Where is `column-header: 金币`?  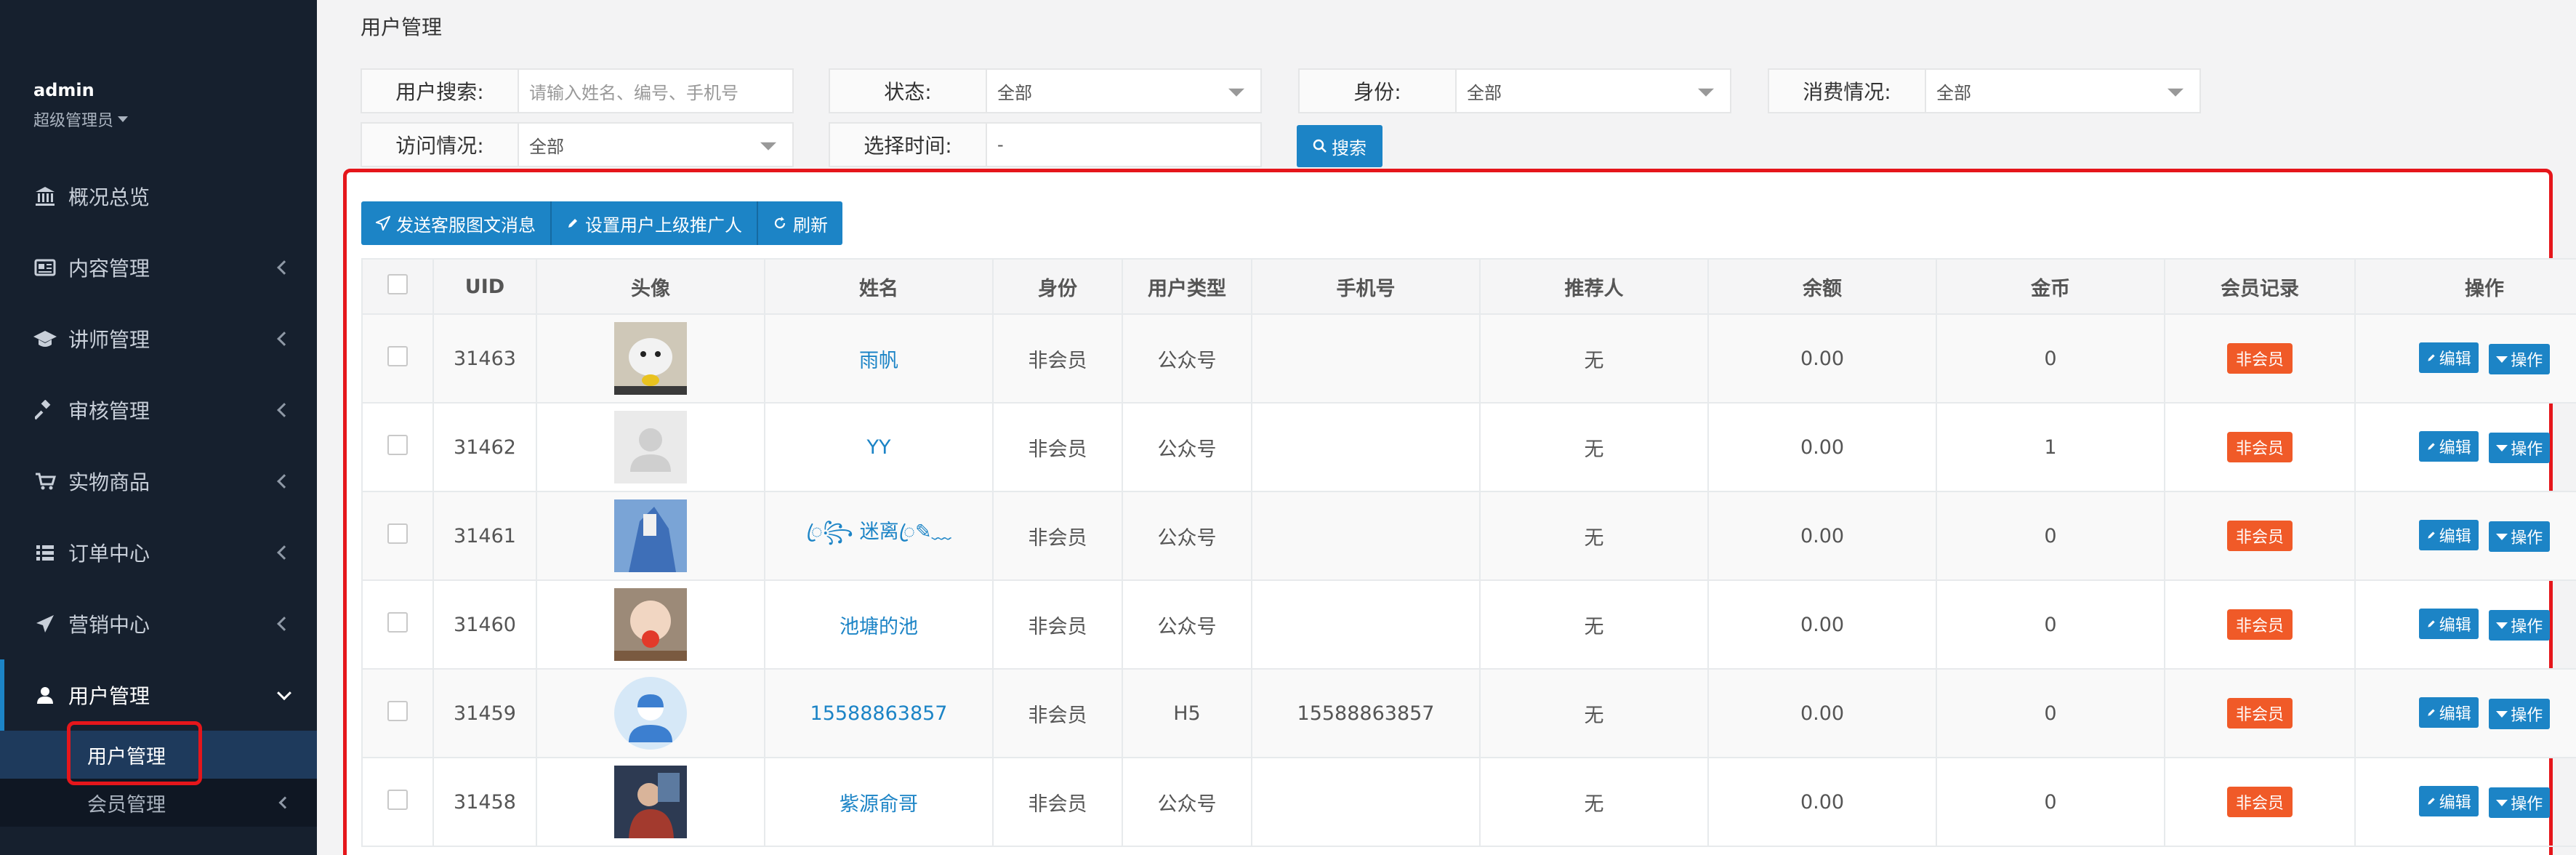
column-header: 金币 is located at coordinates (2050, 286).